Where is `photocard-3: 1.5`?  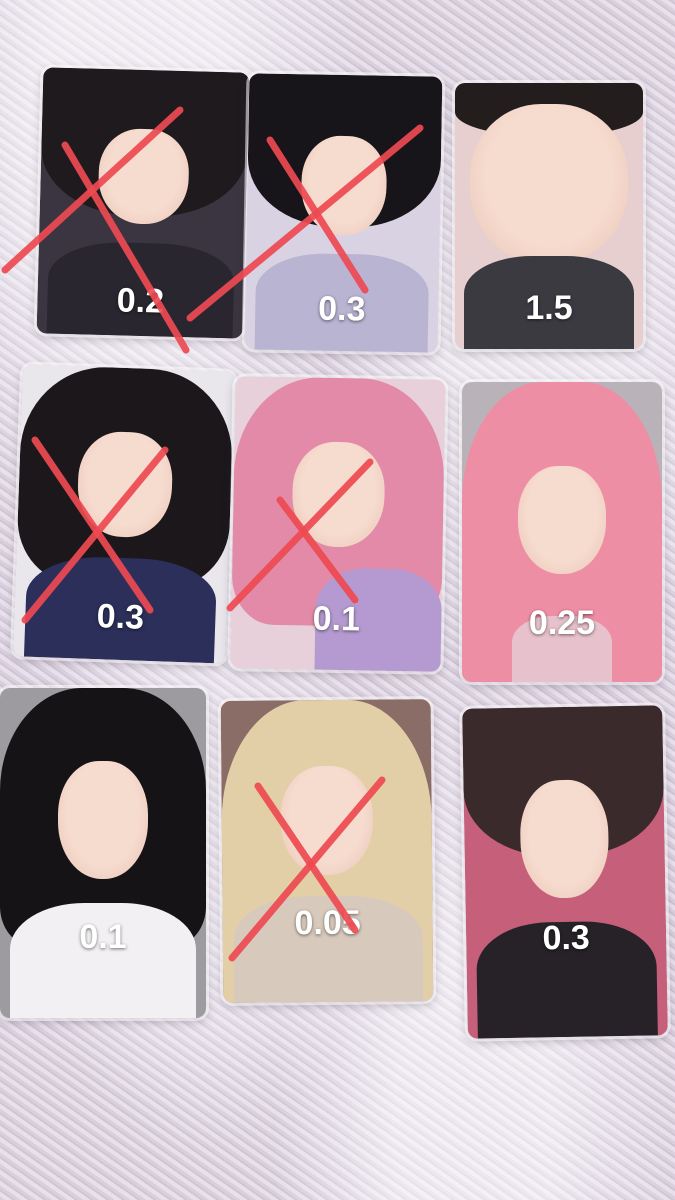 photocard-3: 1.5 is located at coordinates (549, 216).